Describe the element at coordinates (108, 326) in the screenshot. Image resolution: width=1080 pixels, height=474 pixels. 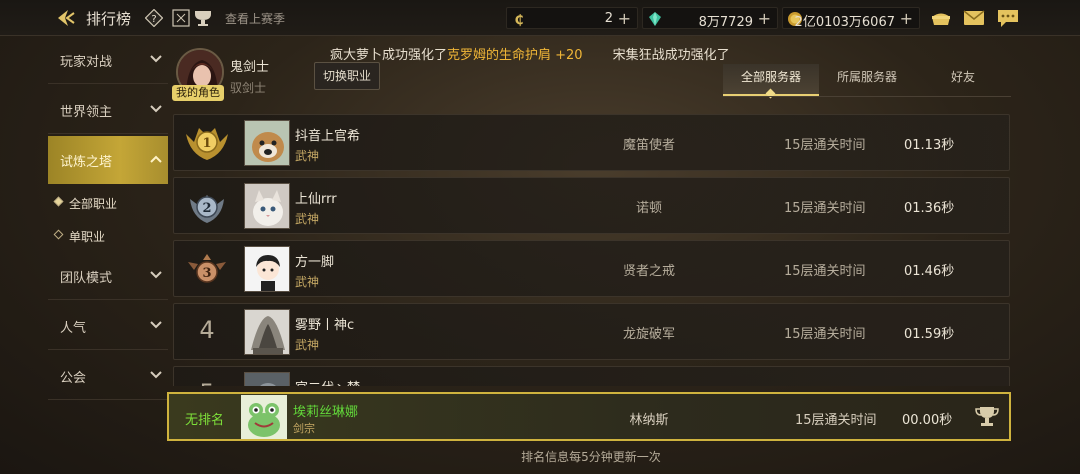
I see `sidebar-item-popularity: 人气` at that location.